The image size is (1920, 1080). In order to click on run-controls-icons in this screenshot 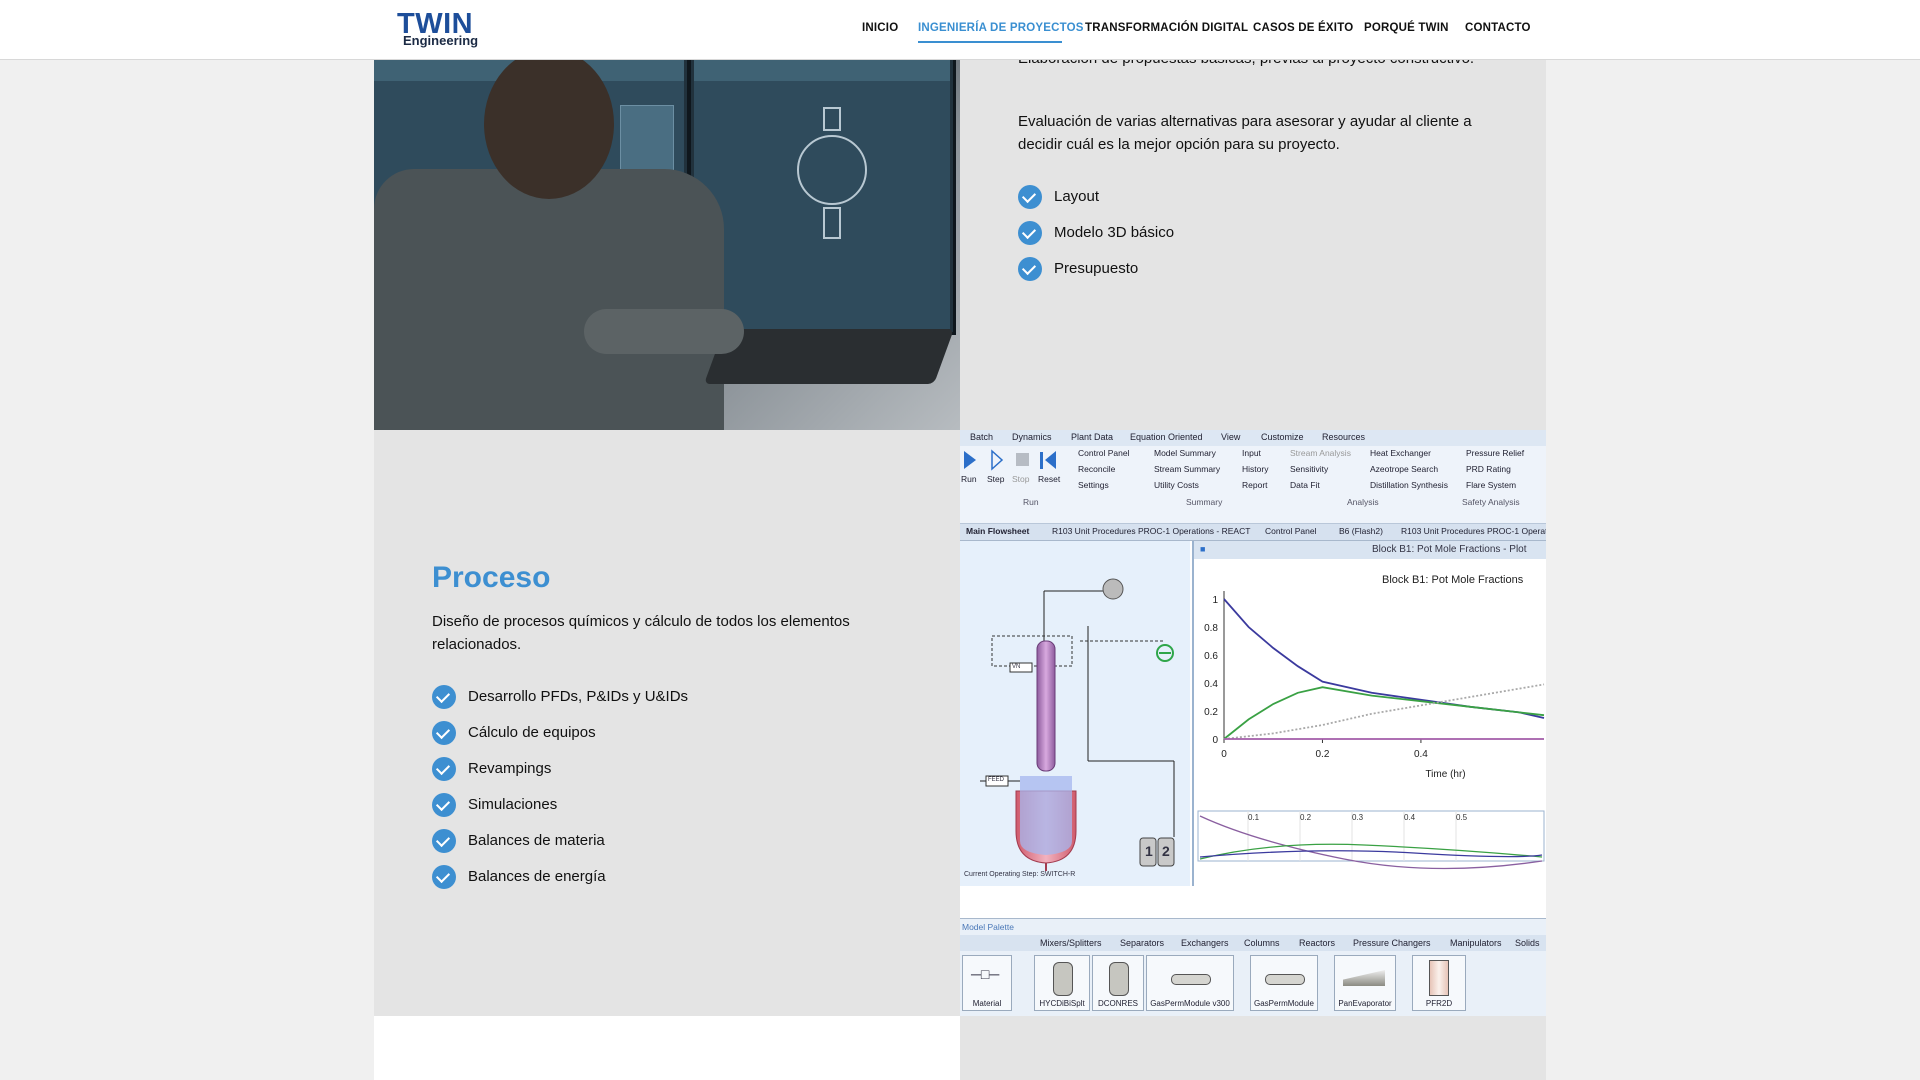, I will do `click(1010, 460)`.